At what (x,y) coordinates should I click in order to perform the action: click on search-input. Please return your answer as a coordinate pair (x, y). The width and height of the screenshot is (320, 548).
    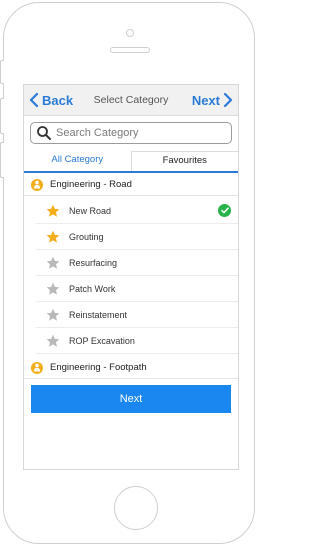
    Looking at the image, I should click on (143, 133).